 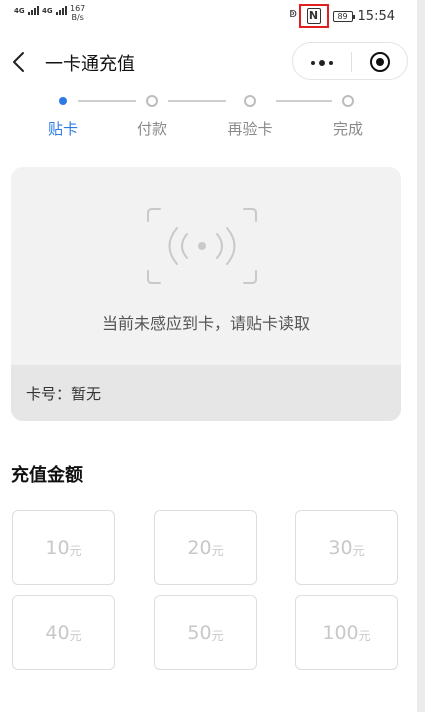 What do you see at coordinates (63, 101) in the screenshot?
I see `step-node-active` at bounding box center [63, 101].